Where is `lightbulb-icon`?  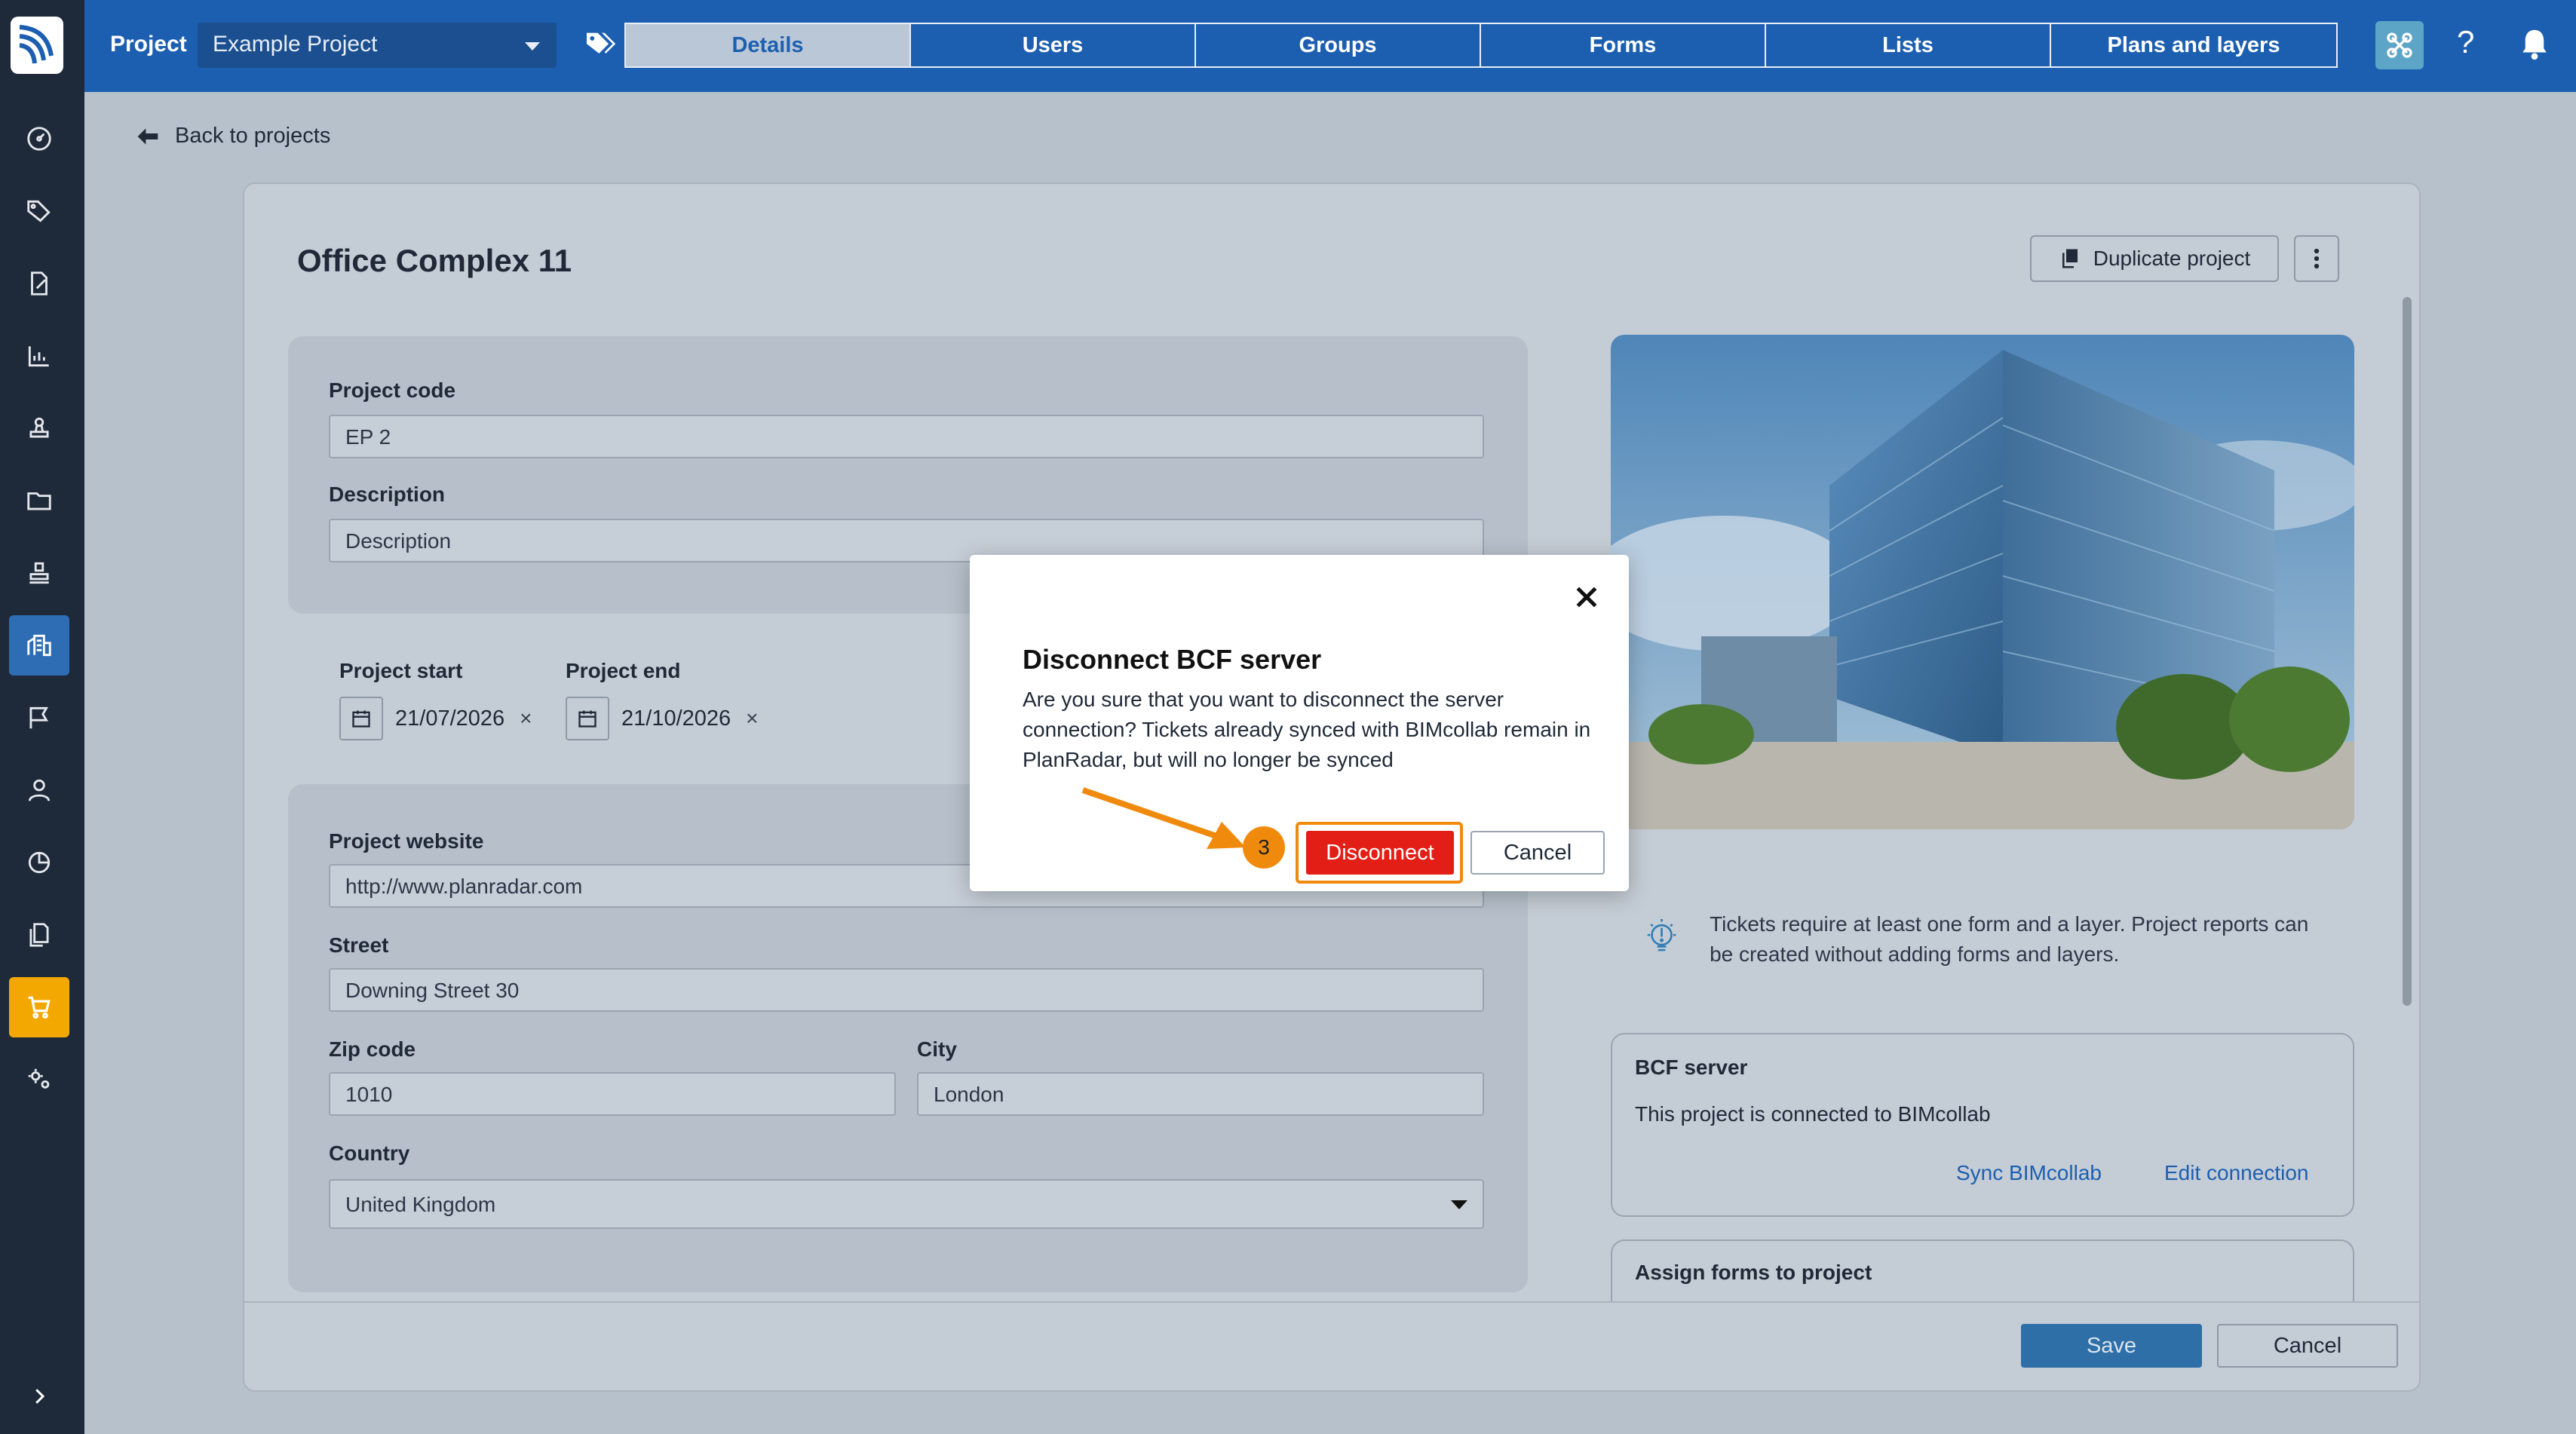
lightbulb-icon is located at coordinates (1661, 934).